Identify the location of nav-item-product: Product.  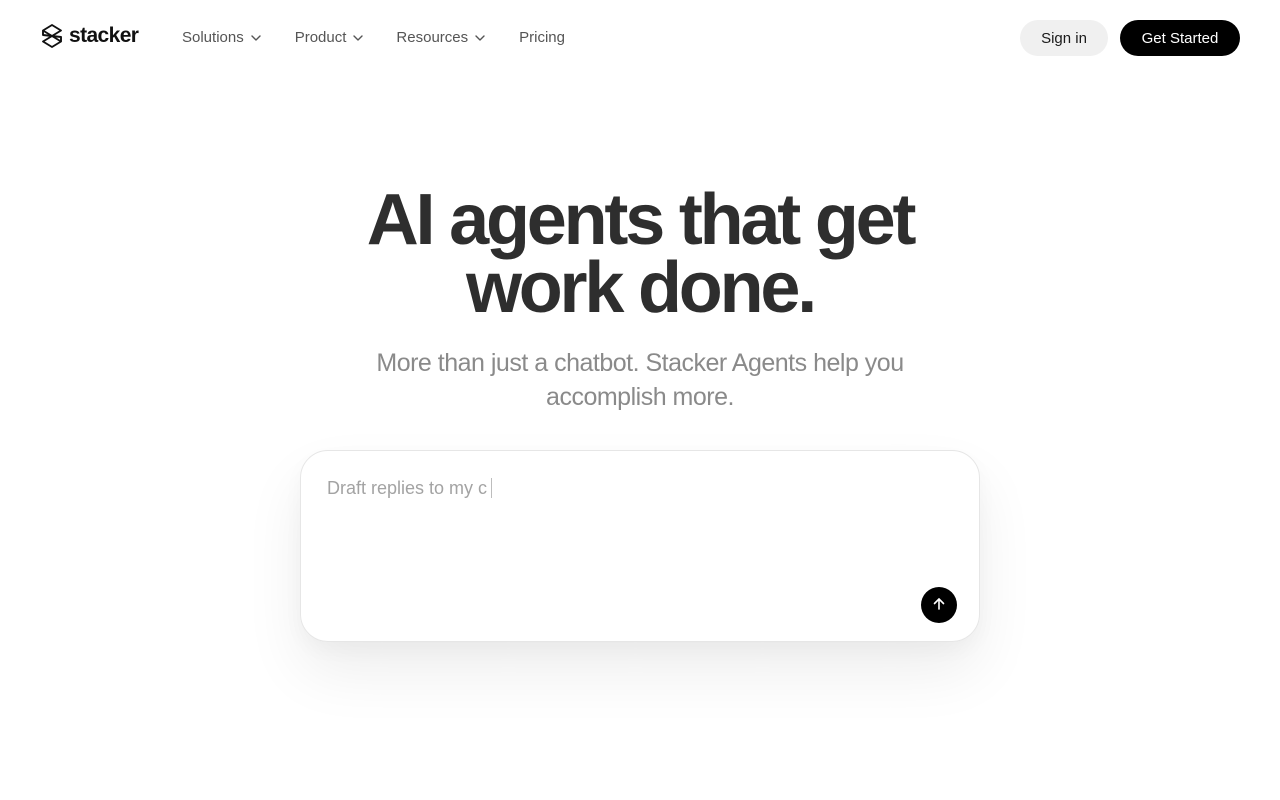
(329, 38).